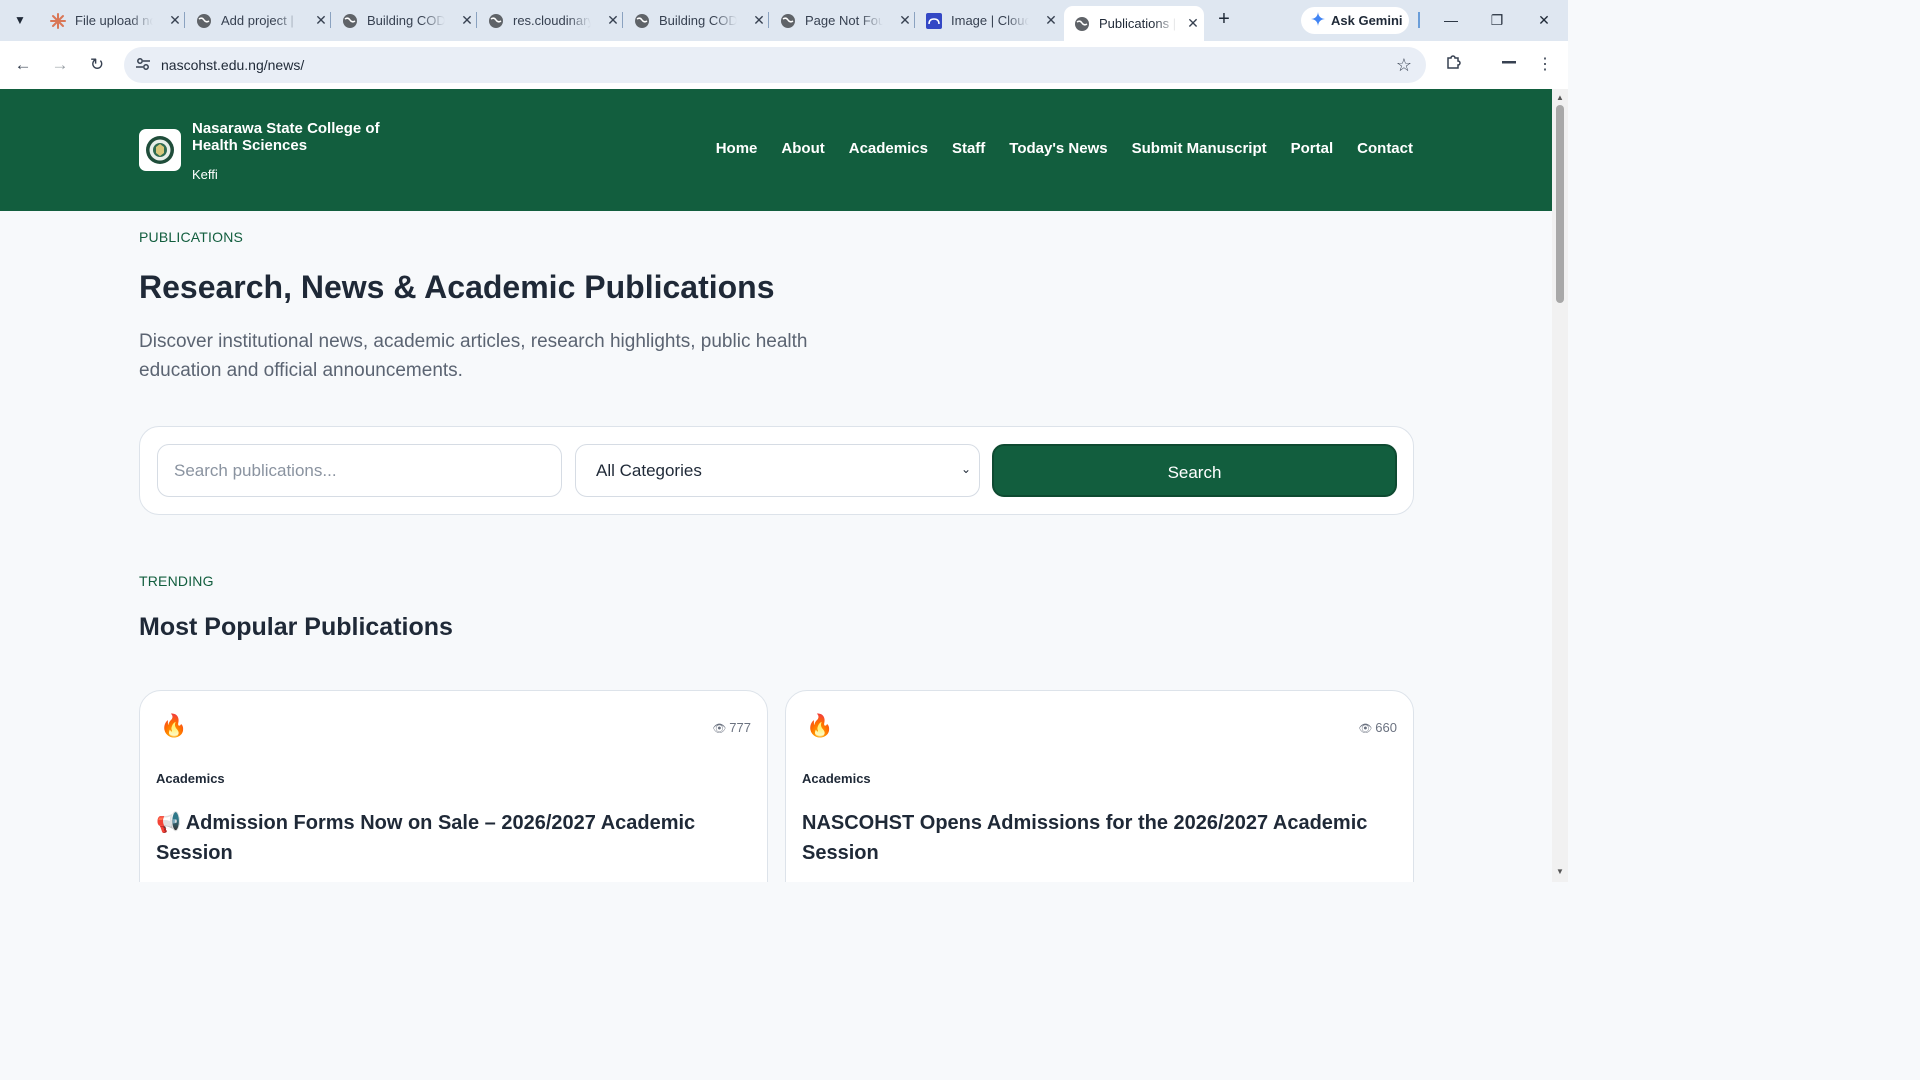 This screenshot has height=1080, width=1920. What do you see at coordinates (143, 65) in the screenshot?
I see `site-settings-icon` at bounding box center [143, 65].